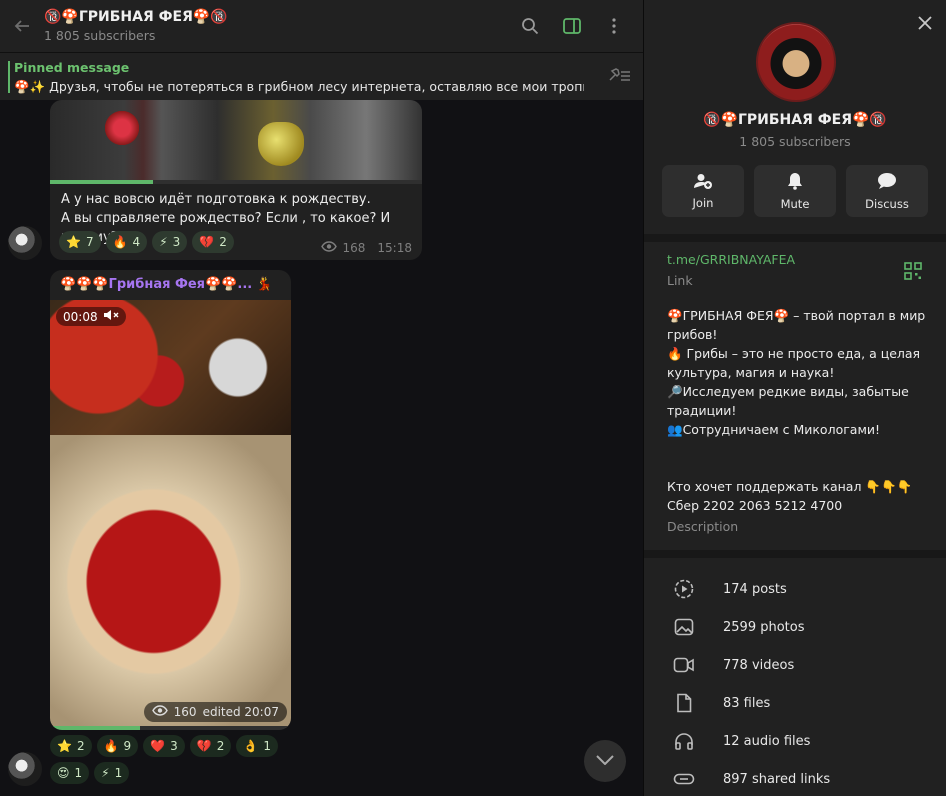 This screenshot has height=796, width=946. I want to click on channel-avatar, so click(796, 62).